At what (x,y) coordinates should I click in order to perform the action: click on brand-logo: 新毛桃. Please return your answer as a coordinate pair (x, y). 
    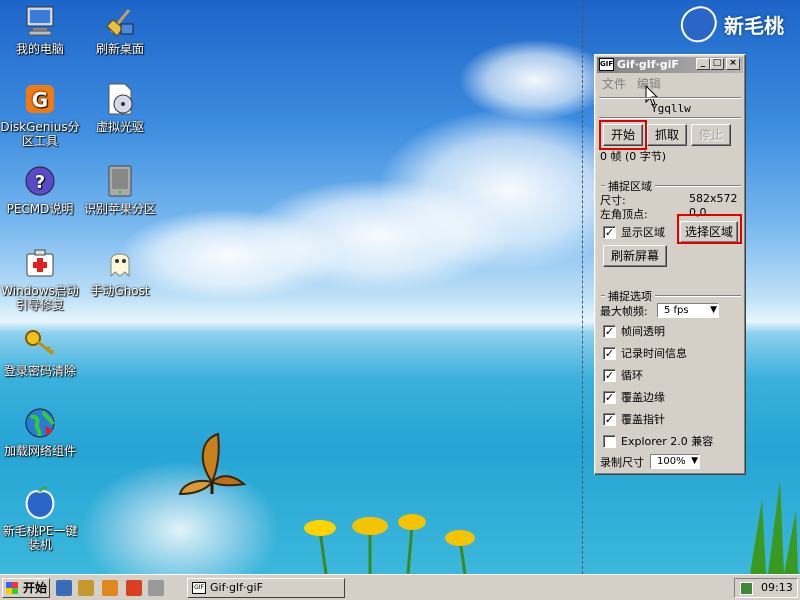
    Looking at the image, I should click on (735, 22).